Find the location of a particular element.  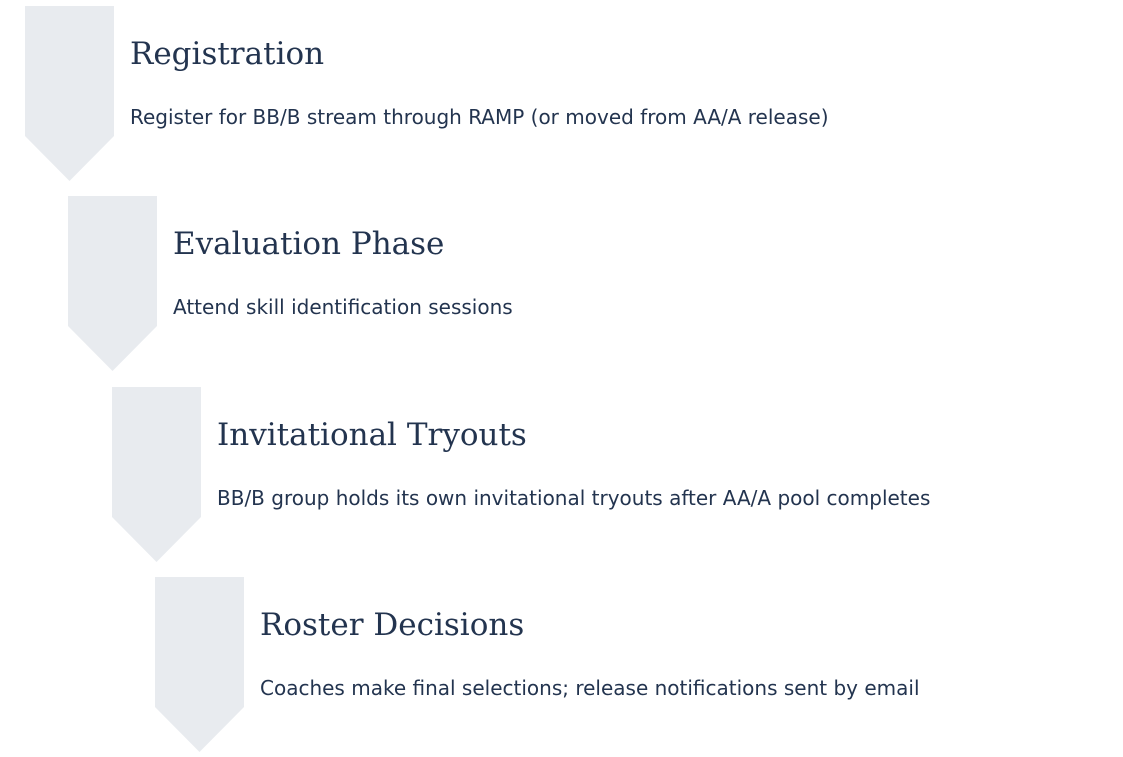

step-title: Invitational Tryouts is located at coordinates (372, 435).